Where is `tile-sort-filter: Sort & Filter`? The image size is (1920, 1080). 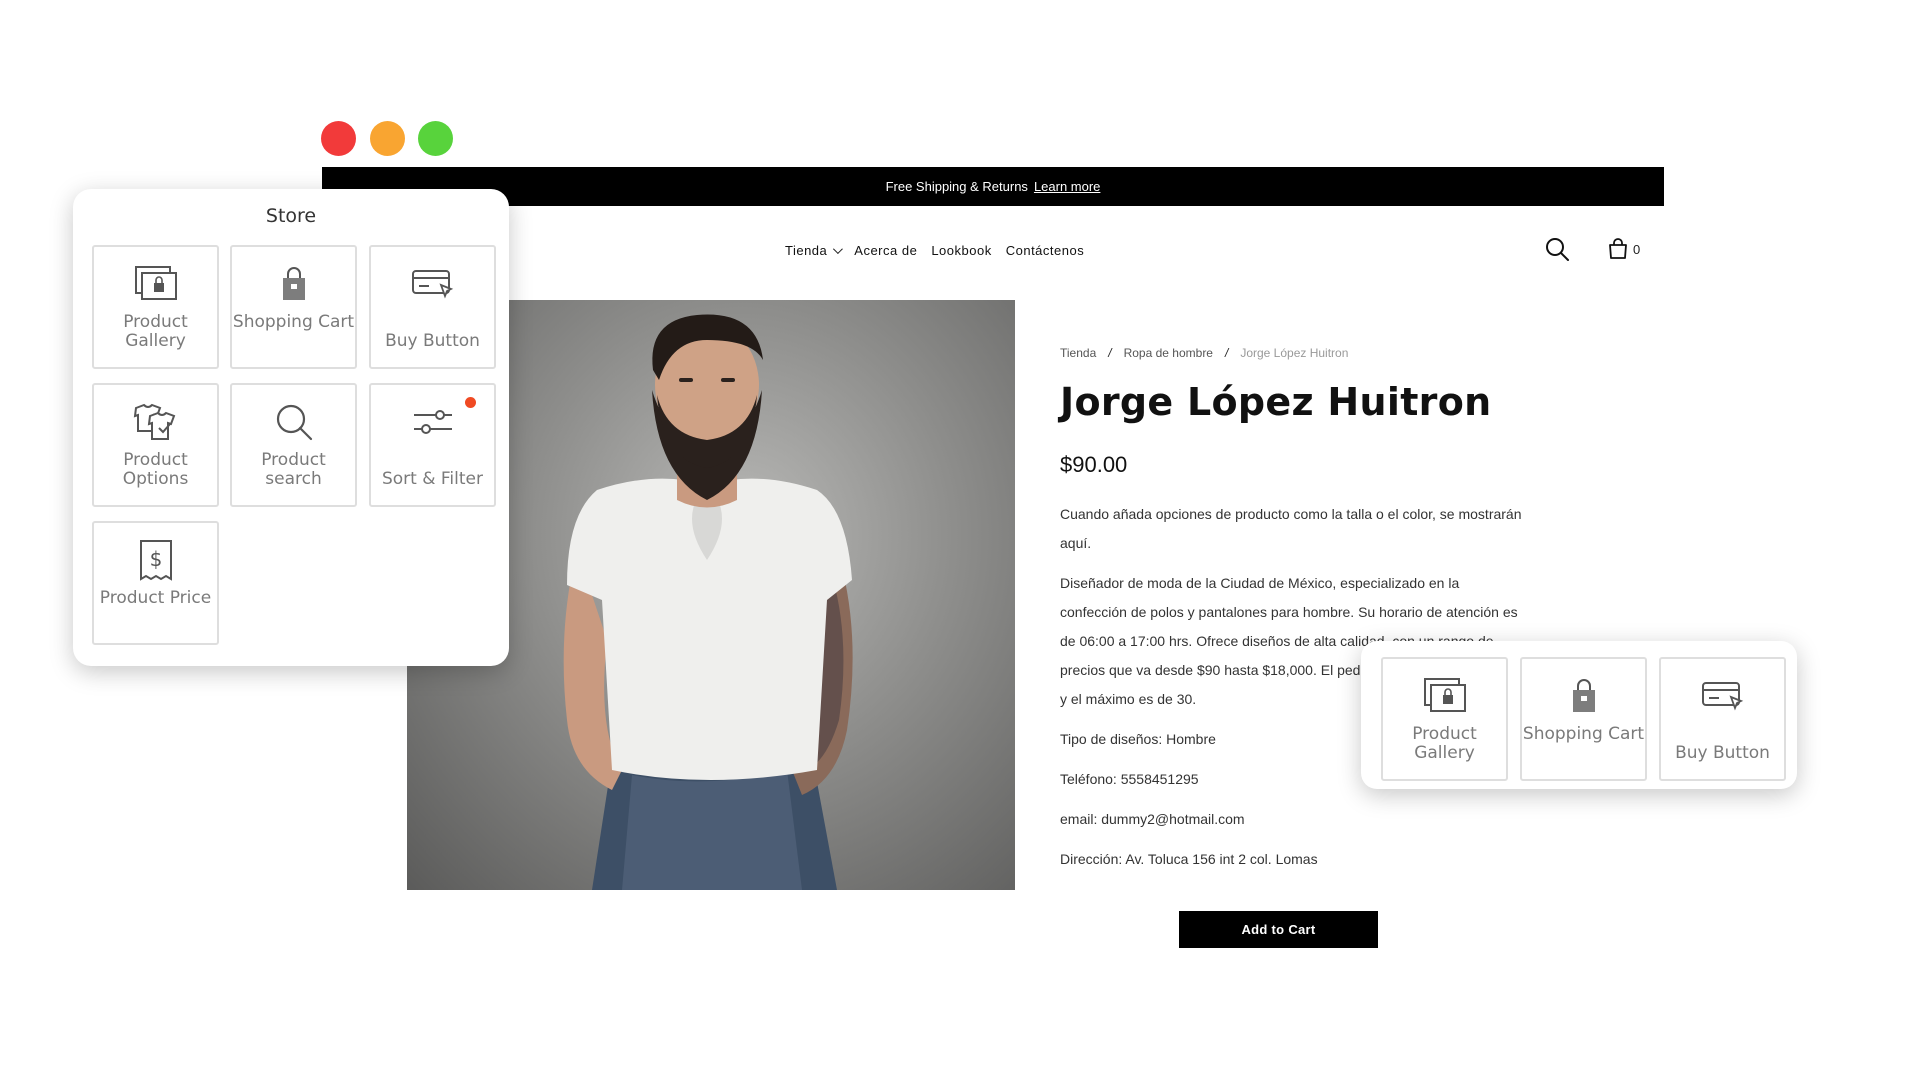
tile-sort-filter: Sort & Filter is located at coordinates (432, 445).